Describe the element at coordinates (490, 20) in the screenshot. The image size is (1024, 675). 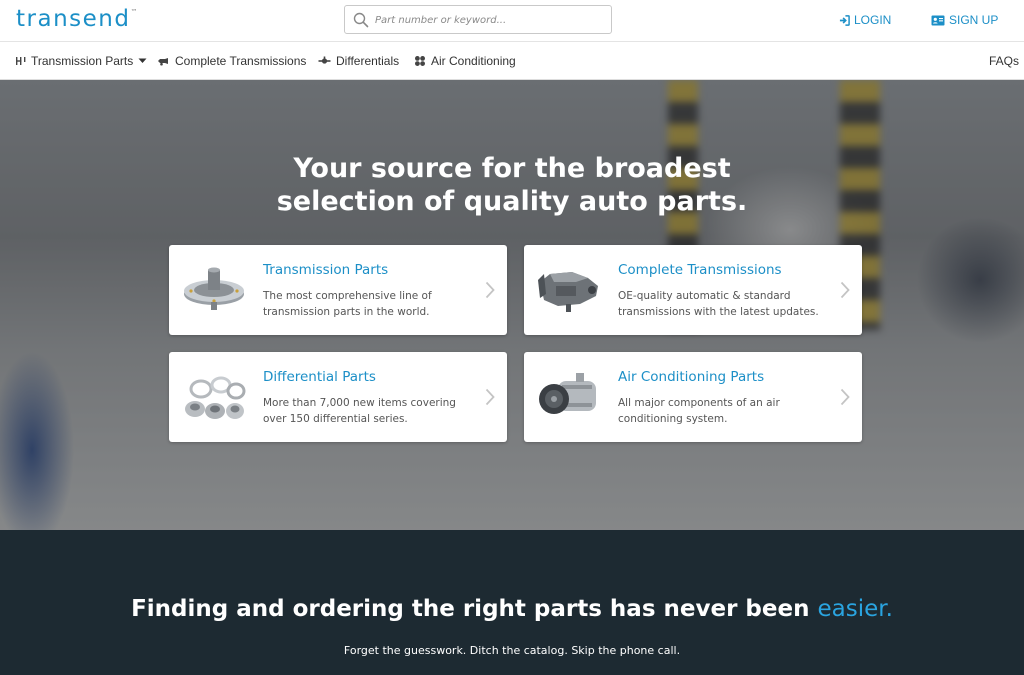
I see `search-input` at that location.